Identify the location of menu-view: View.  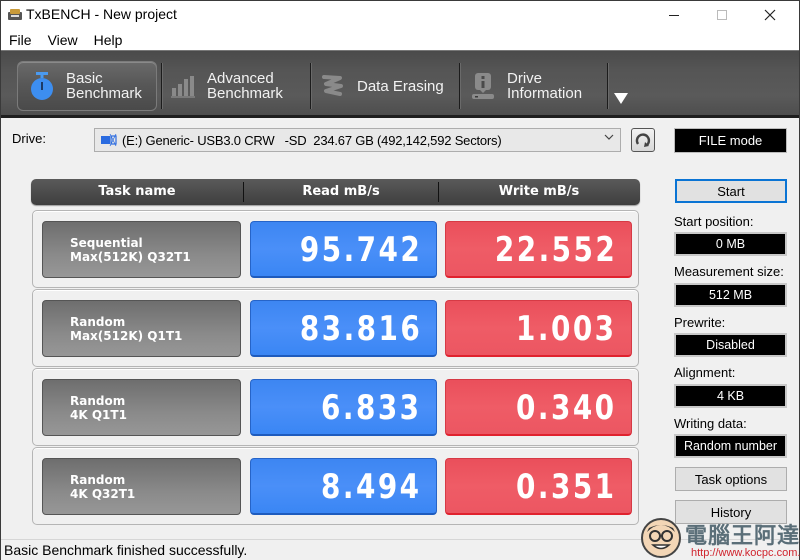
(63, 39).